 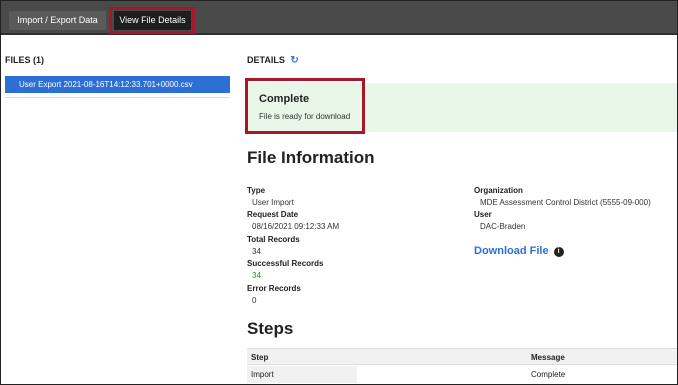 I want to click on info-icon: i, so click(x=558, y=252).